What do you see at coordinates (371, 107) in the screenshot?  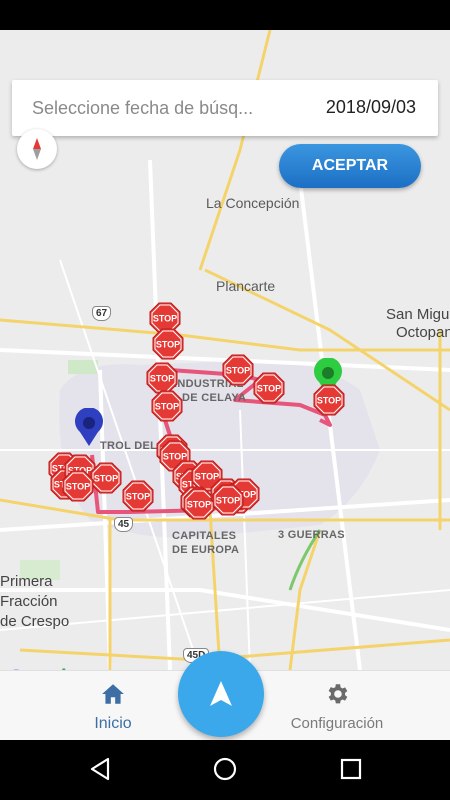 I see `selected-date: 2018/09/03` at bounding box center [371, 107].